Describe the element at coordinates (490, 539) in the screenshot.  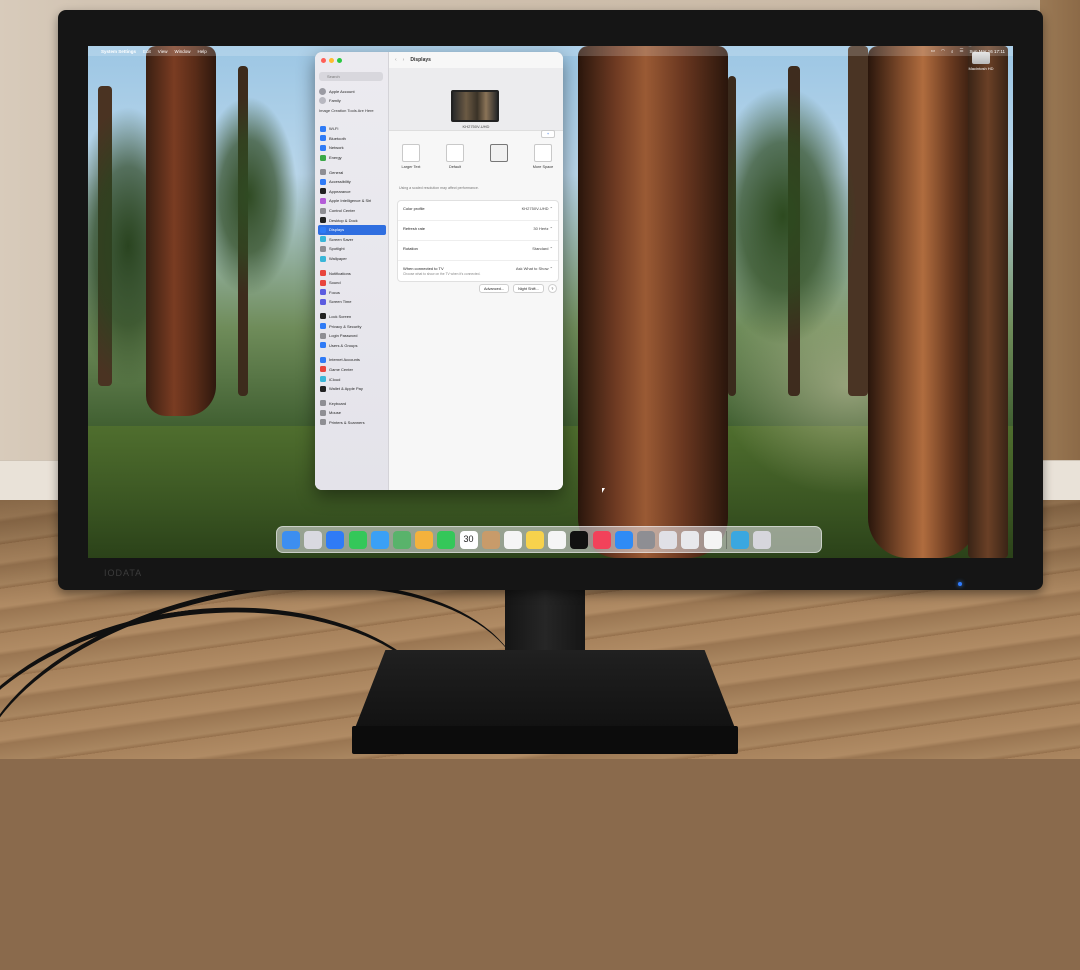
I see `contacts-icon` at that location.